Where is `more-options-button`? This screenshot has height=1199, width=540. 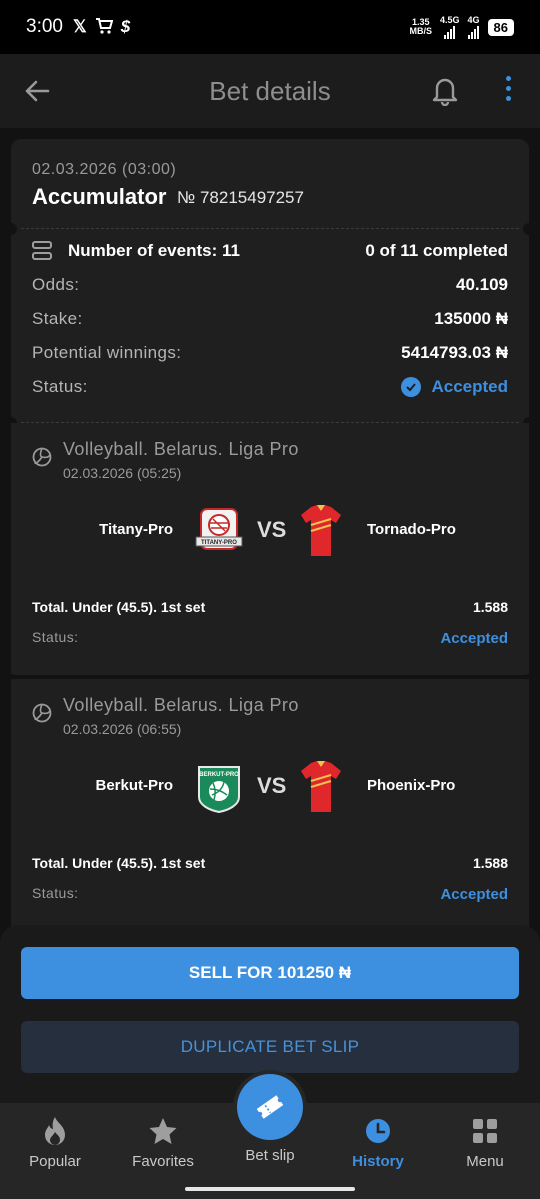 more-options-button is located at coordinates (508, 91).